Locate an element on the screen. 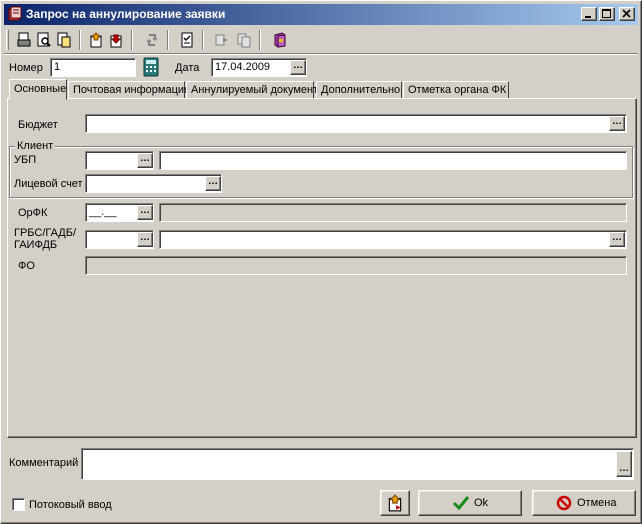 This screenshot has height=524, width=642. ubp-label: УБП is located at coordinates (25, 160).